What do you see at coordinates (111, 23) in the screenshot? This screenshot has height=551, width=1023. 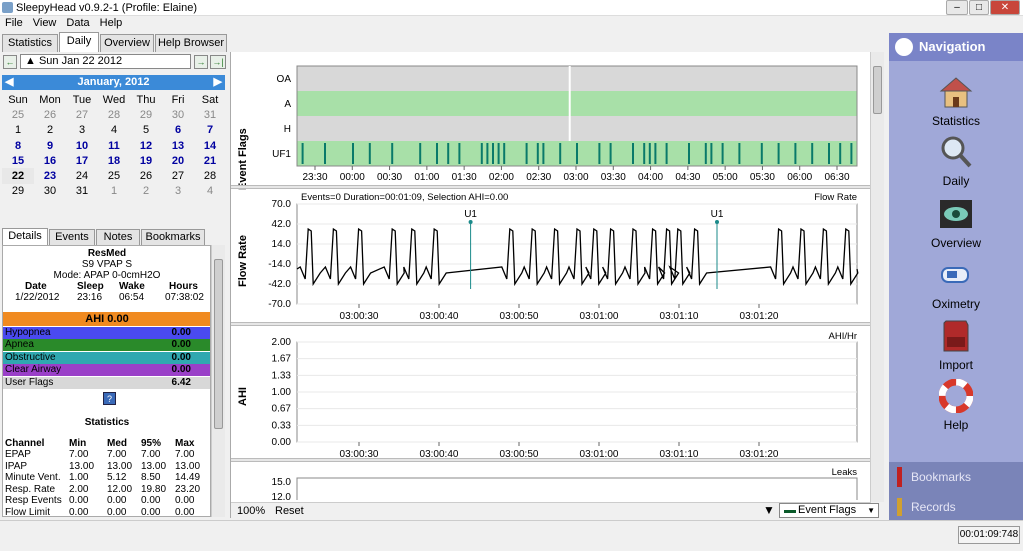 I see `menu-help: Help` at bounding box center [111, 23].